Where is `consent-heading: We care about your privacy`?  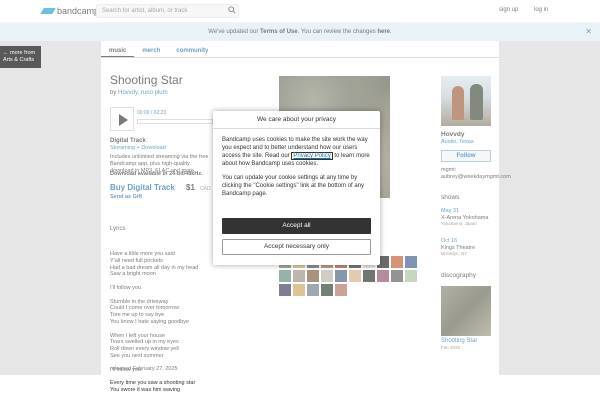
consent-heading: We care about your privacy is located at coordinates (296, 120).